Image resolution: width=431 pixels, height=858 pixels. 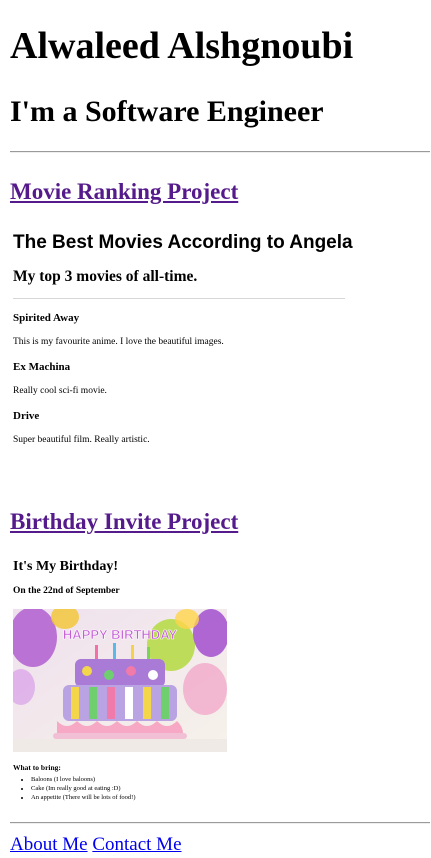 I want to click on contact-me-link: Contact Me, so click(x=136, y=844).